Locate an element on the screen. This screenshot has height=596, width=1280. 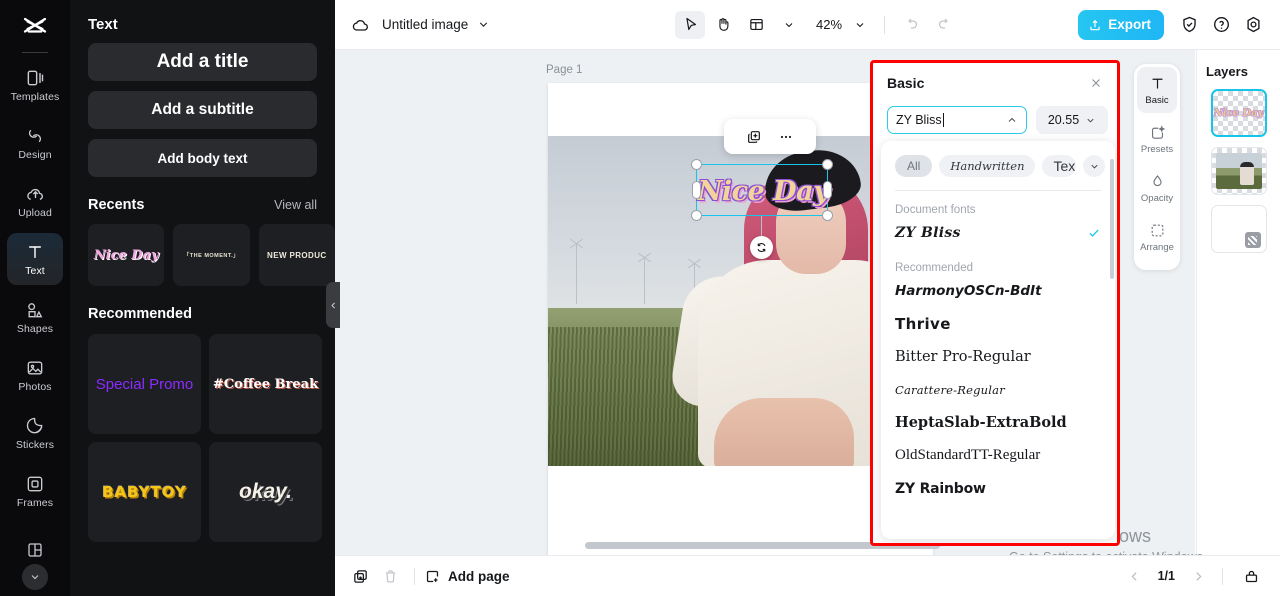
tab-opacity: Opacity is located at coordinates (1157, 188).